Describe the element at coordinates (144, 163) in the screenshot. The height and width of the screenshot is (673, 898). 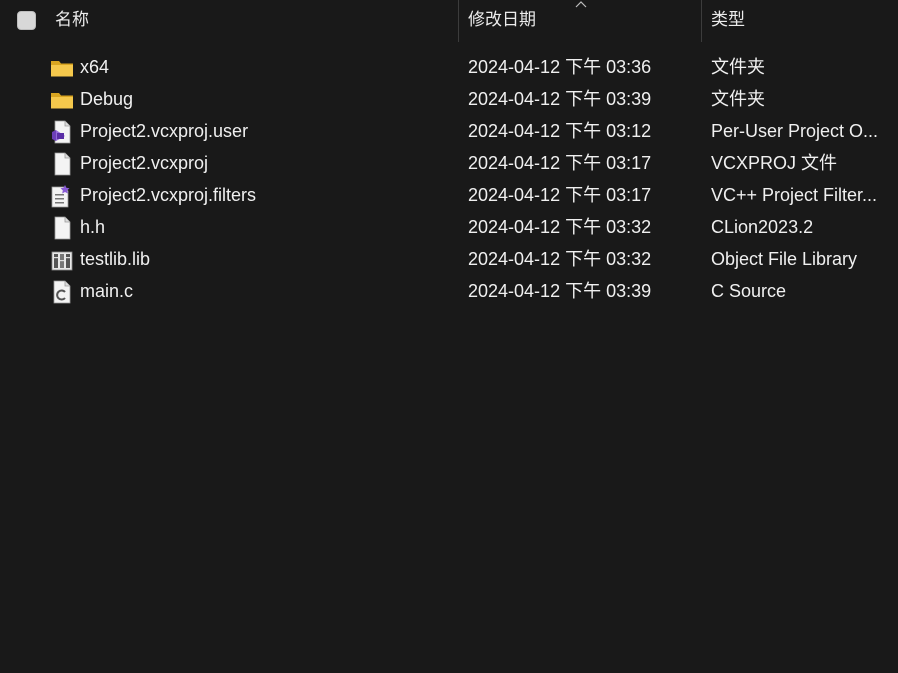
I see `file-name: Project2.vcxproj` at that location.